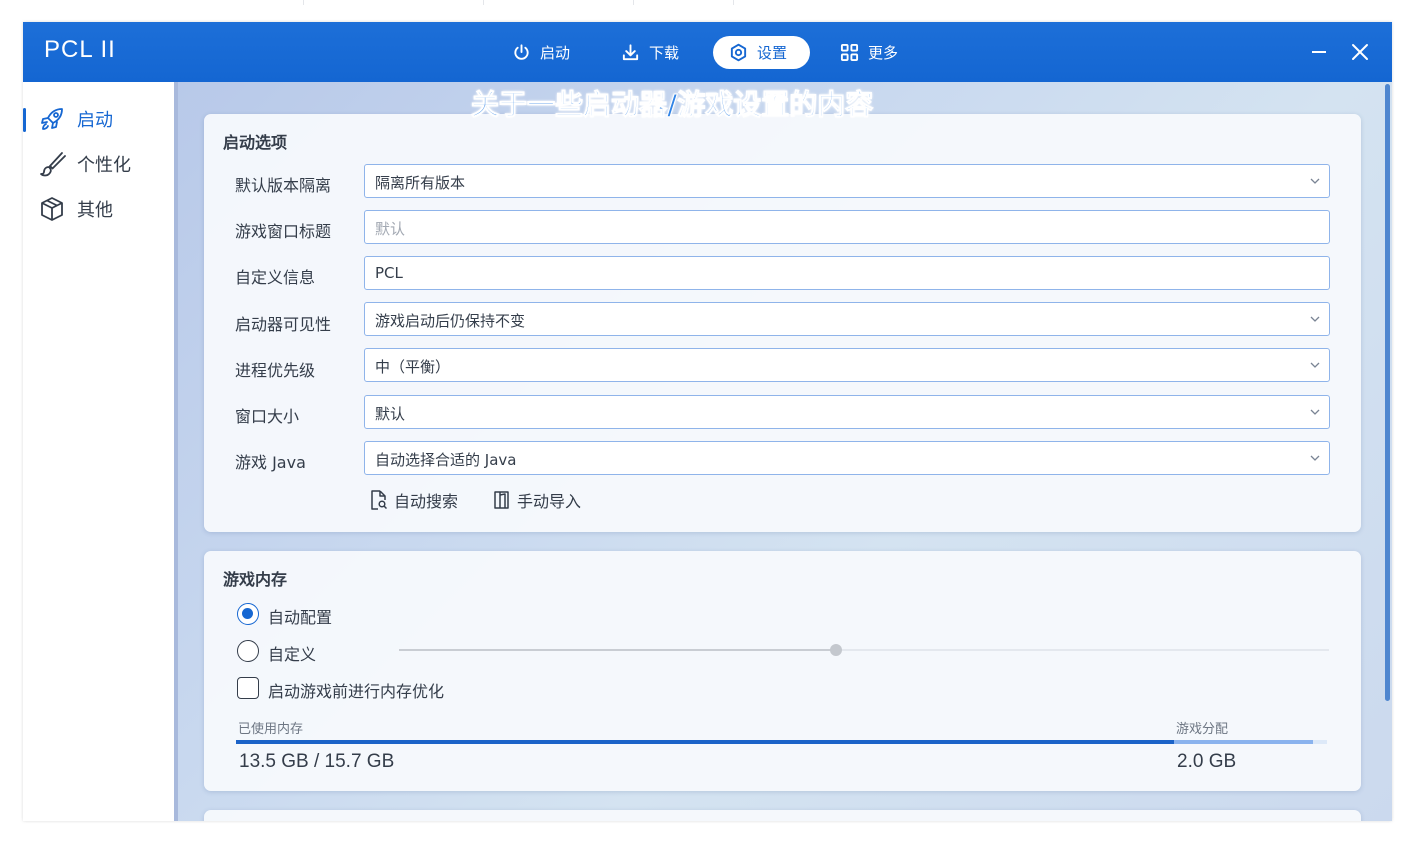 Image resolution: width=1415 pixels, height=844 pixels. I want to click on tab-settings-label: 设置, so click(772, 53).